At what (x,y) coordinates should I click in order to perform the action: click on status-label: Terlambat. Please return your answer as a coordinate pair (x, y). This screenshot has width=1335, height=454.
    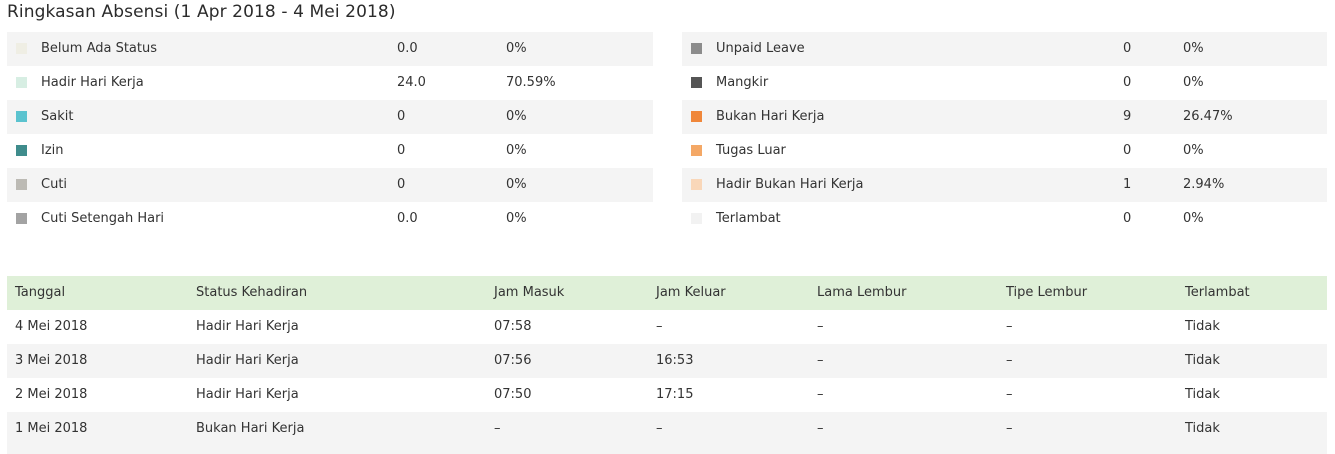
    Looking at the image, I should click on (748, 218).